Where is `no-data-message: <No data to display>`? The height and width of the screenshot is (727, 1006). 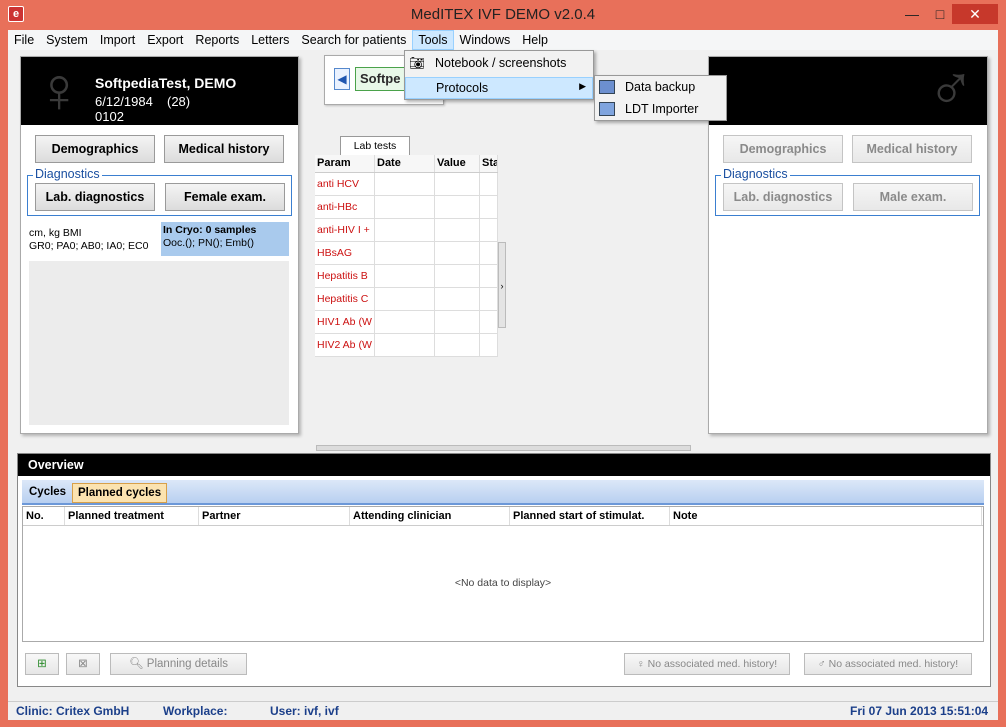 no-data-message: <No data to display> is located at coordinates (503, 583).